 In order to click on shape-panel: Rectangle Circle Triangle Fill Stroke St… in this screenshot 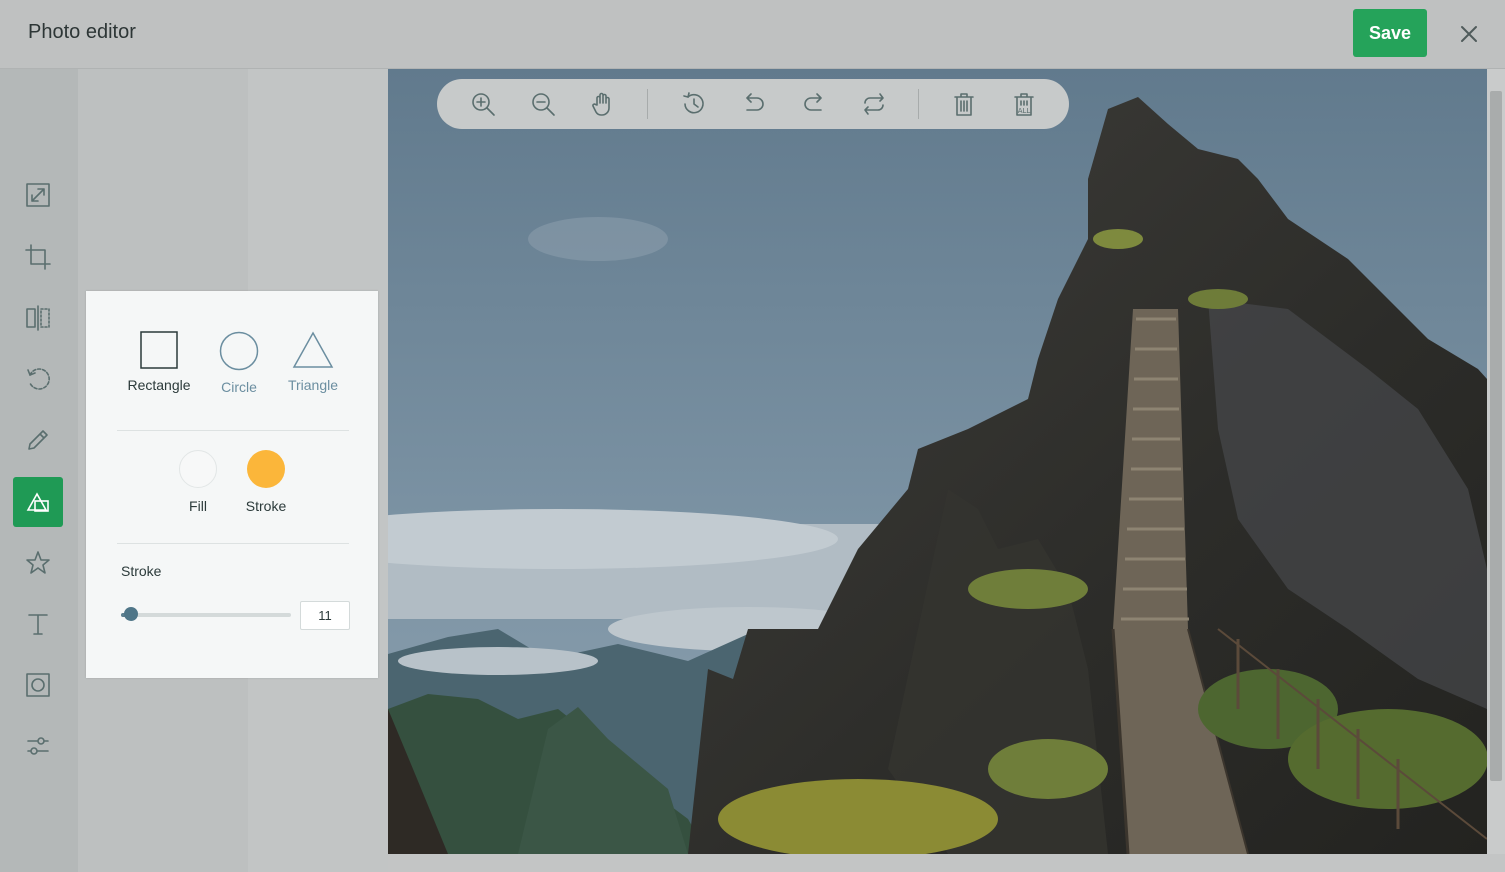, I will do `click(232, 484)`.